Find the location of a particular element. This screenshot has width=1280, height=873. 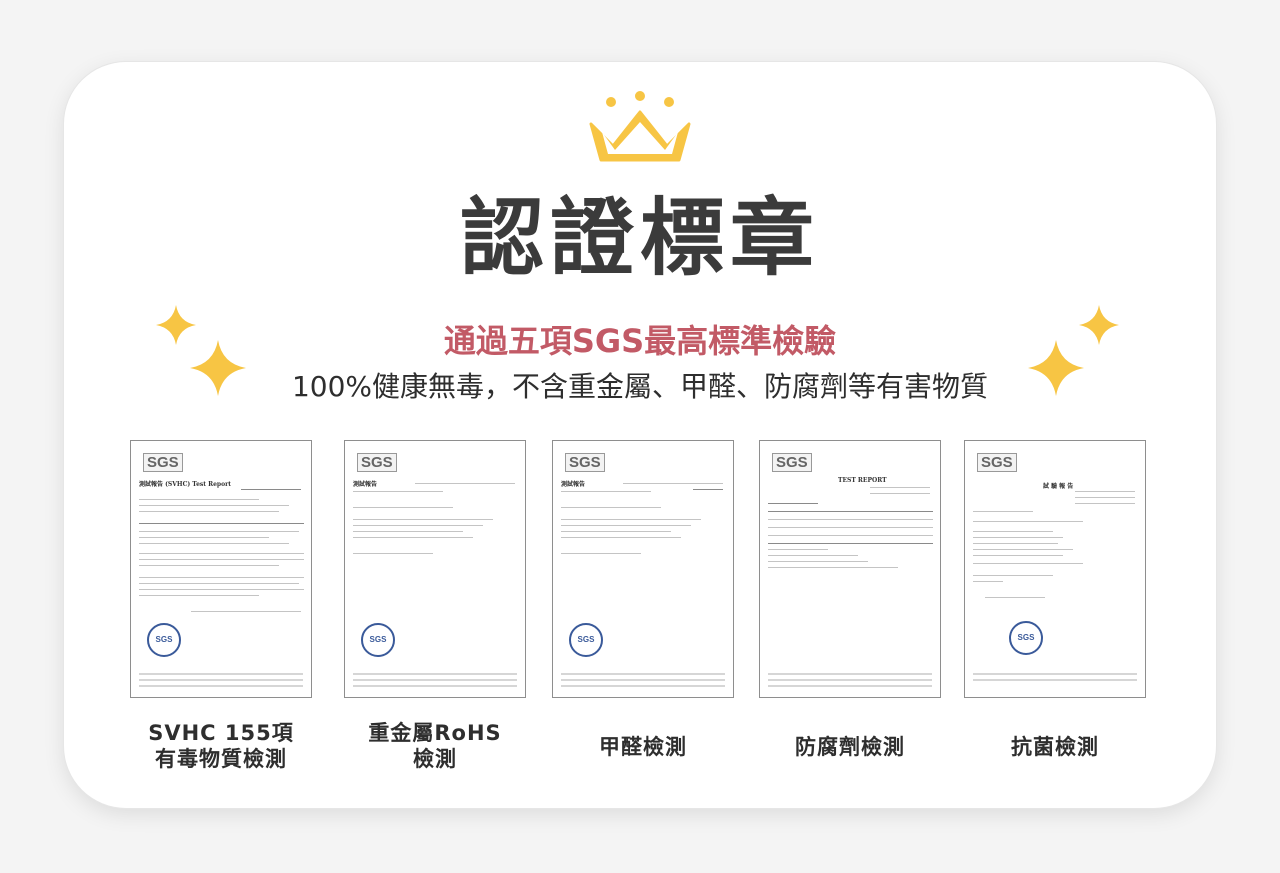

page-title: 認證標章 is located at coordinates (639, 238).